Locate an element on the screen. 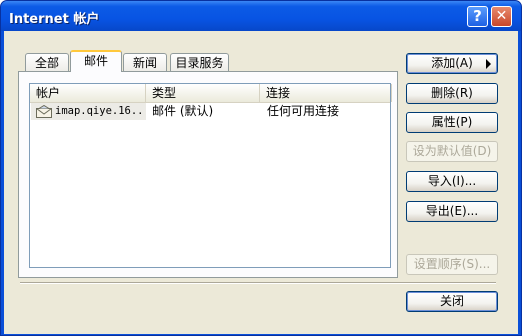  window-title: Internet 帐户 is located at coordinates (54, 19).